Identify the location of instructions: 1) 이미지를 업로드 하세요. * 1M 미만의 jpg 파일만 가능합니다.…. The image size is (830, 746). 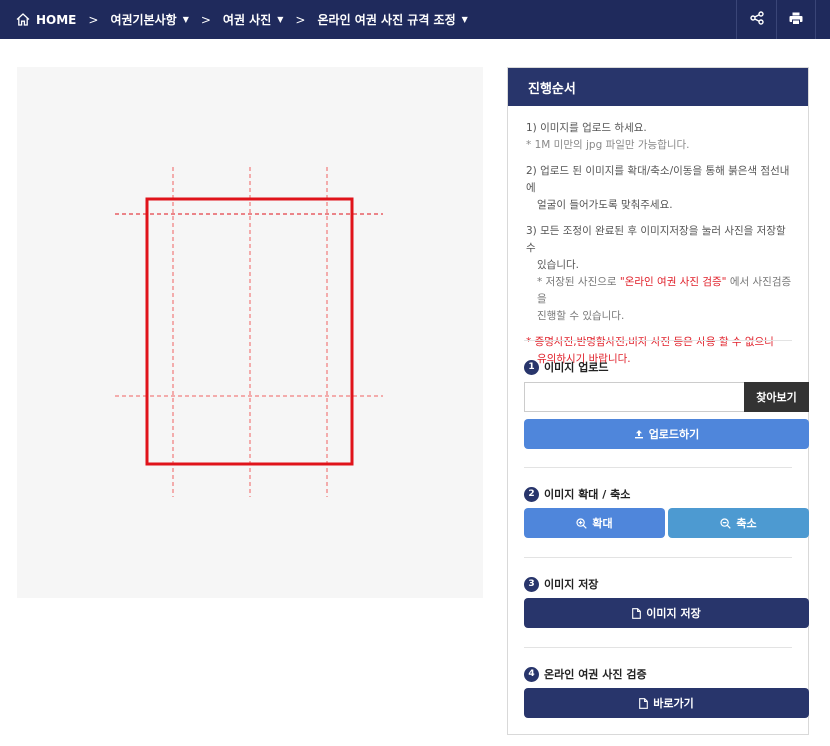
(658, 237).